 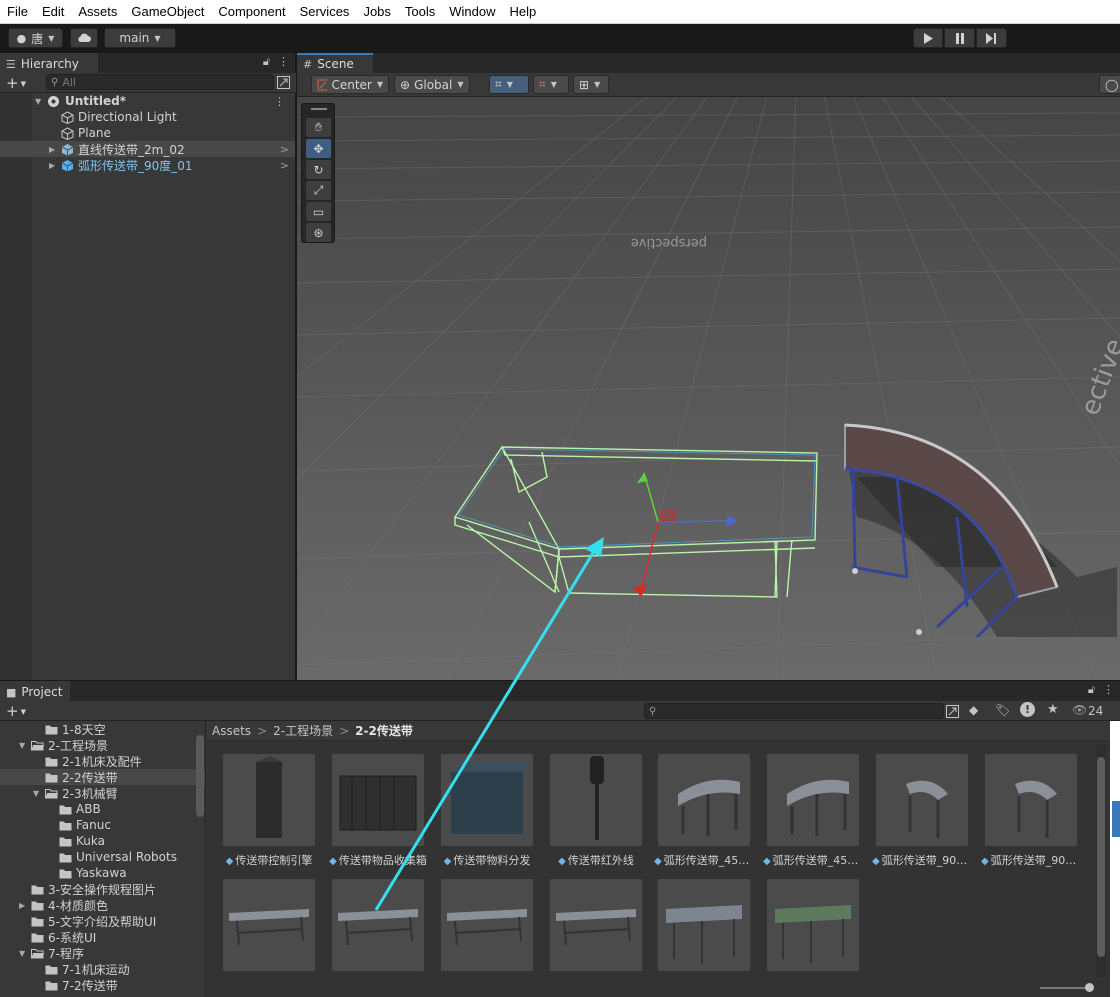 What do you see at coordinates (350, 84) in the screenshot?
I see `pivot-mode-dropdown: Center ▼` at bounding box center [350, 84].